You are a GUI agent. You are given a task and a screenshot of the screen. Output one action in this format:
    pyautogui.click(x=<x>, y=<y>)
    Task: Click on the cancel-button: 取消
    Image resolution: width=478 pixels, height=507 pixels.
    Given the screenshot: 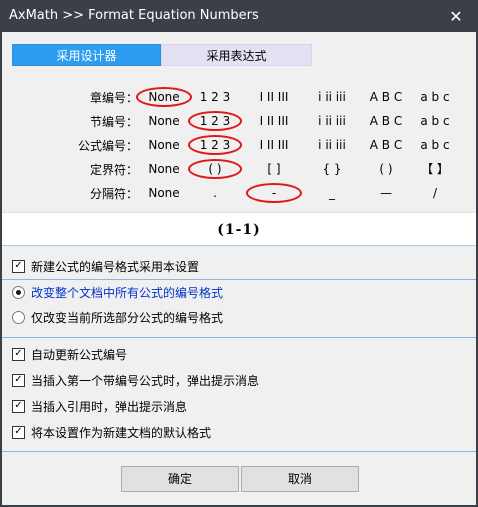 What is the action you would take?
    pyautogui.click(x=300, y=479)
    